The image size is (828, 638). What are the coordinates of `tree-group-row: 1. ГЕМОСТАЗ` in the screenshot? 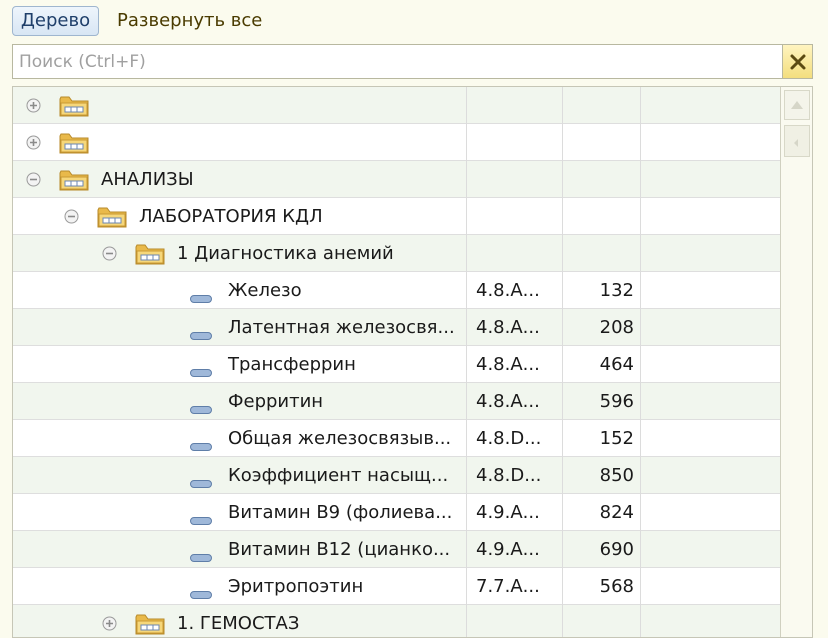 It's located at (396, 621).